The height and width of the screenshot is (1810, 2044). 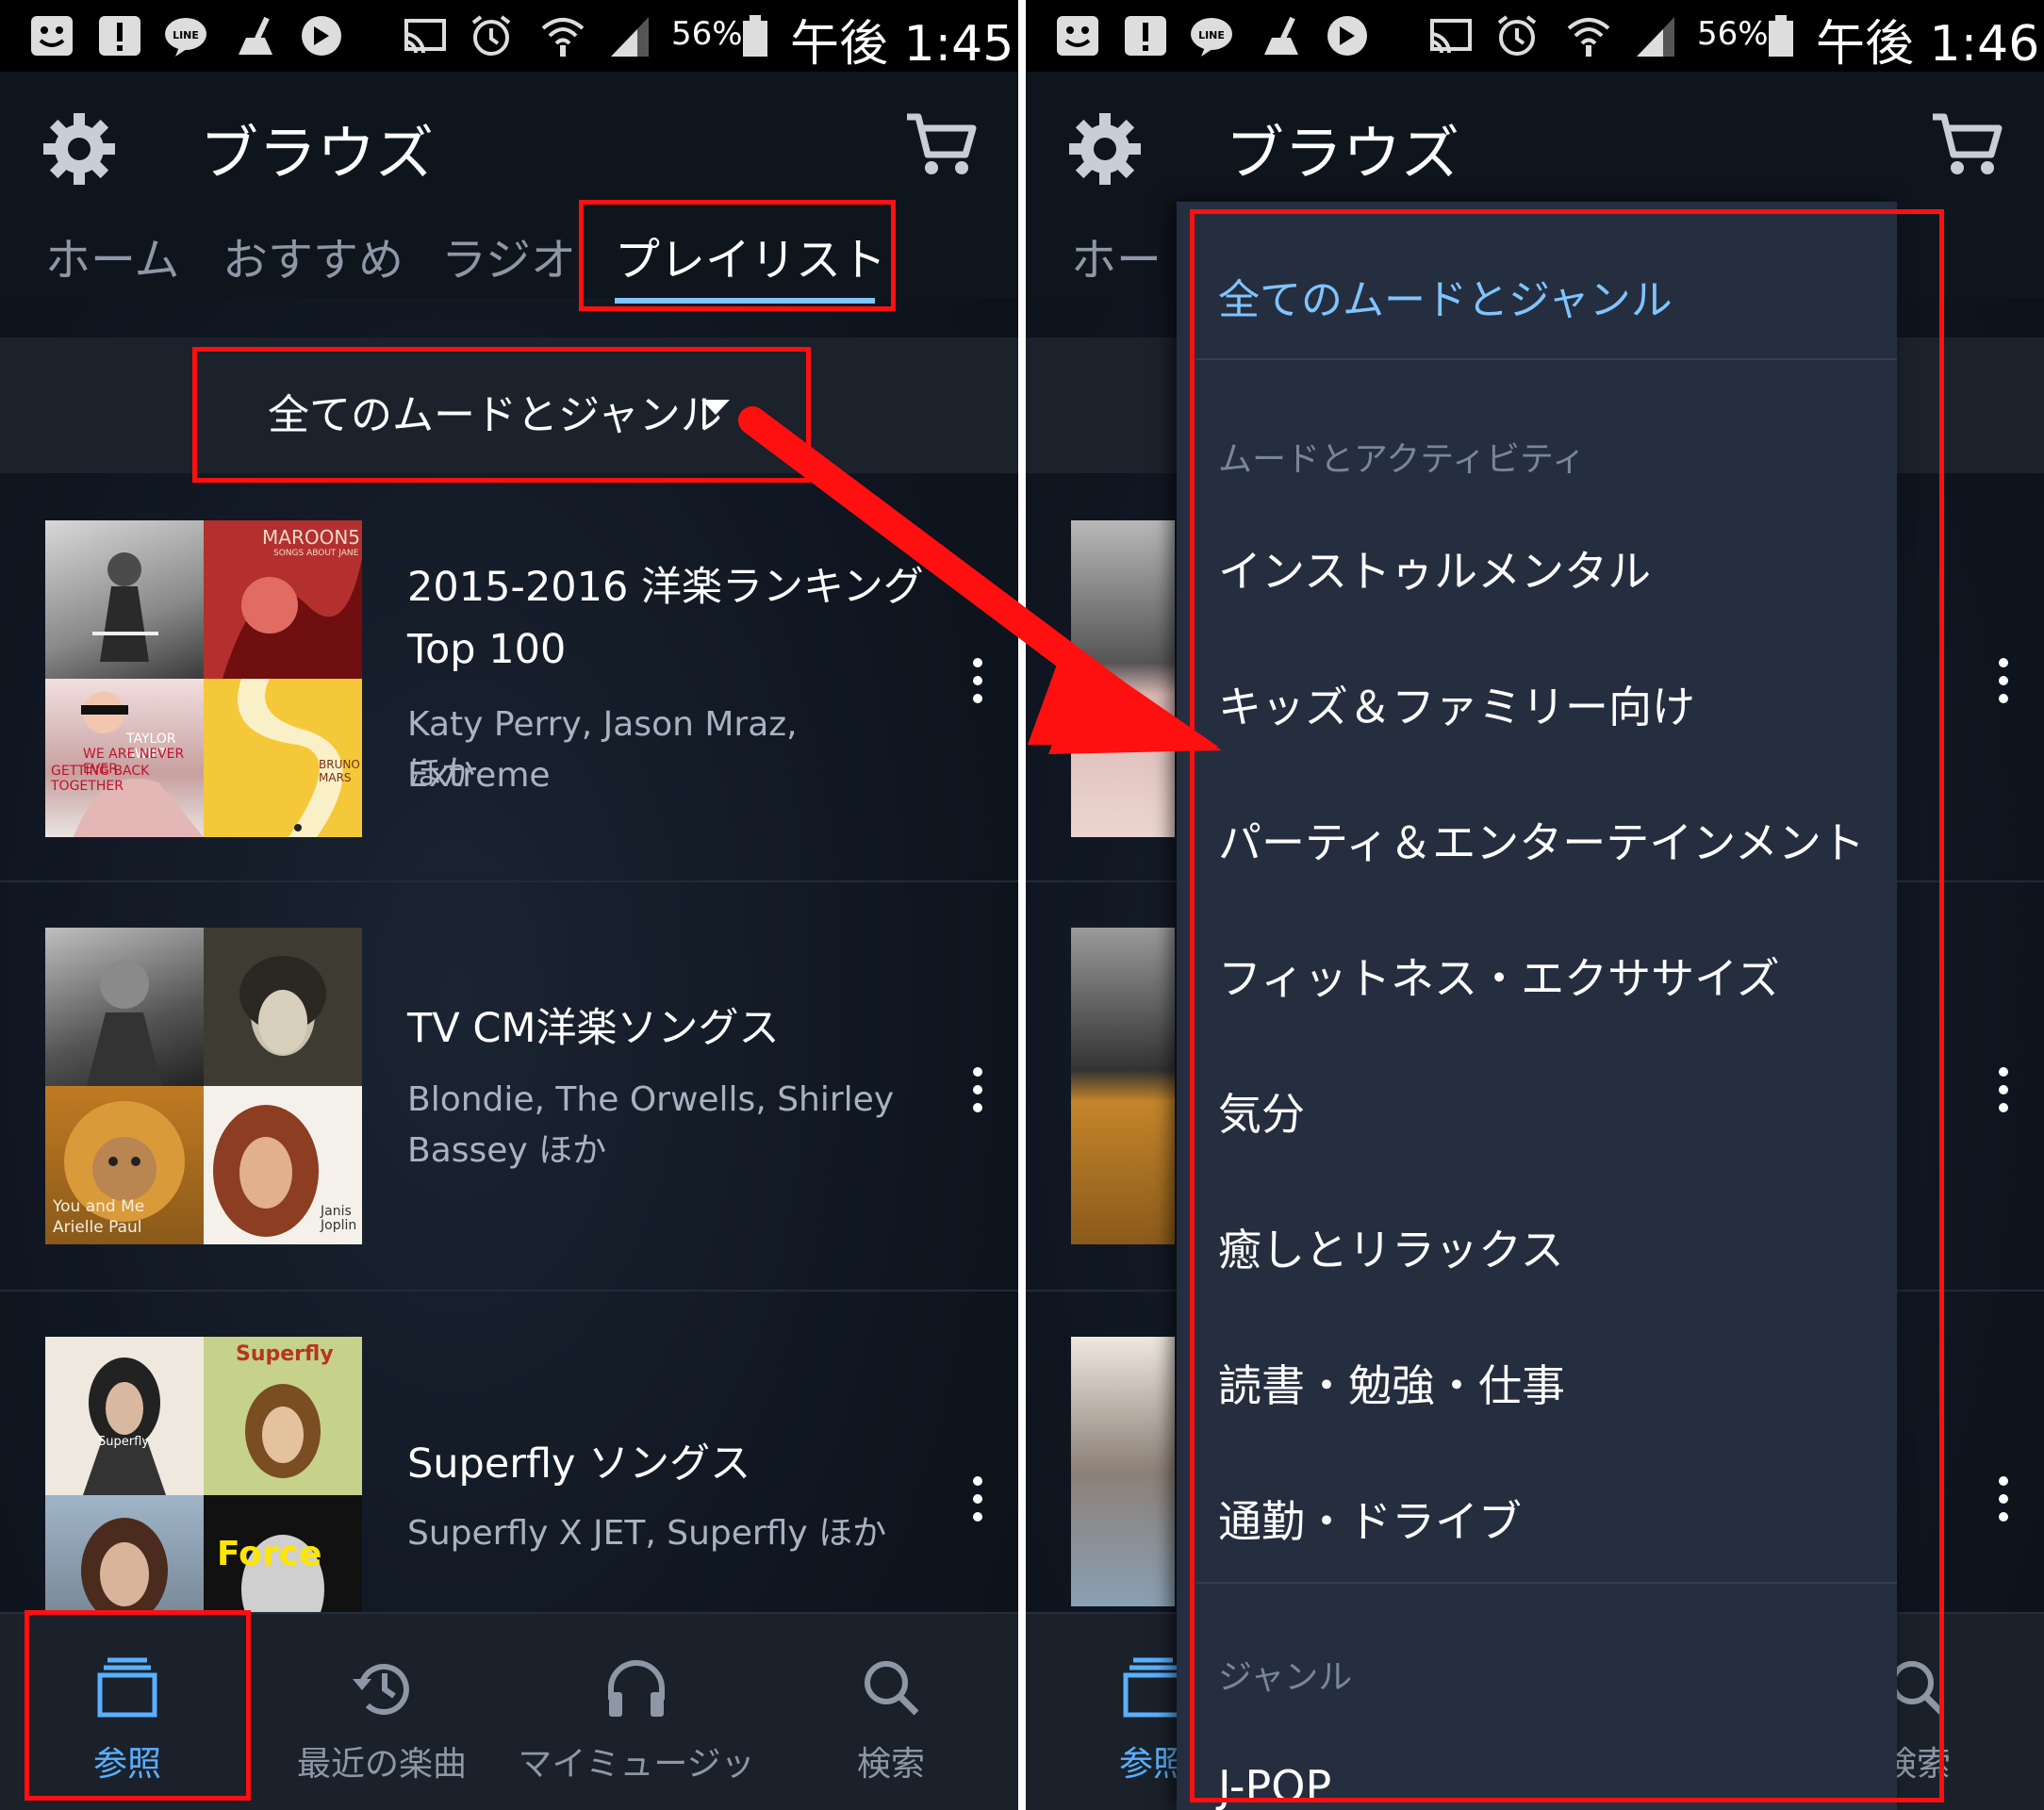 What do you see at coordinates (1446, 296) in the screenshot?
I see `dropdown-item-selected: 全てのムードとジャンル` at bounding box center [1446, 296].